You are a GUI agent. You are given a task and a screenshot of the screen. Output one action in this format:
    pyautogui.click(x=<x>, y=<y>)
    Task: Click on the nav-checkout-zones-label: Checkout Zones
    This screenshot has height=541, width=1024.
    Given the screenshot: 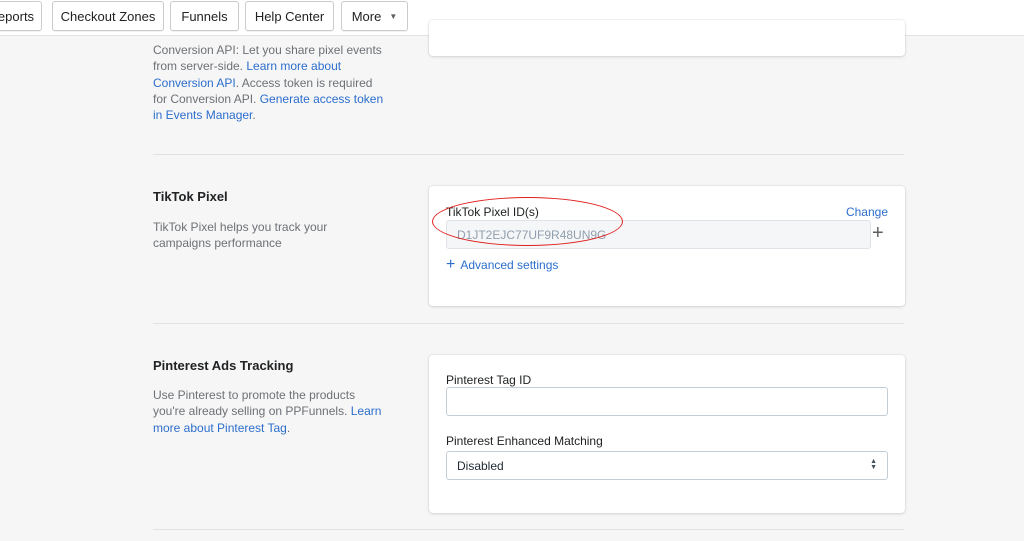 What is the action you would take?
    pyautogui.click(x=108, y=16)
    